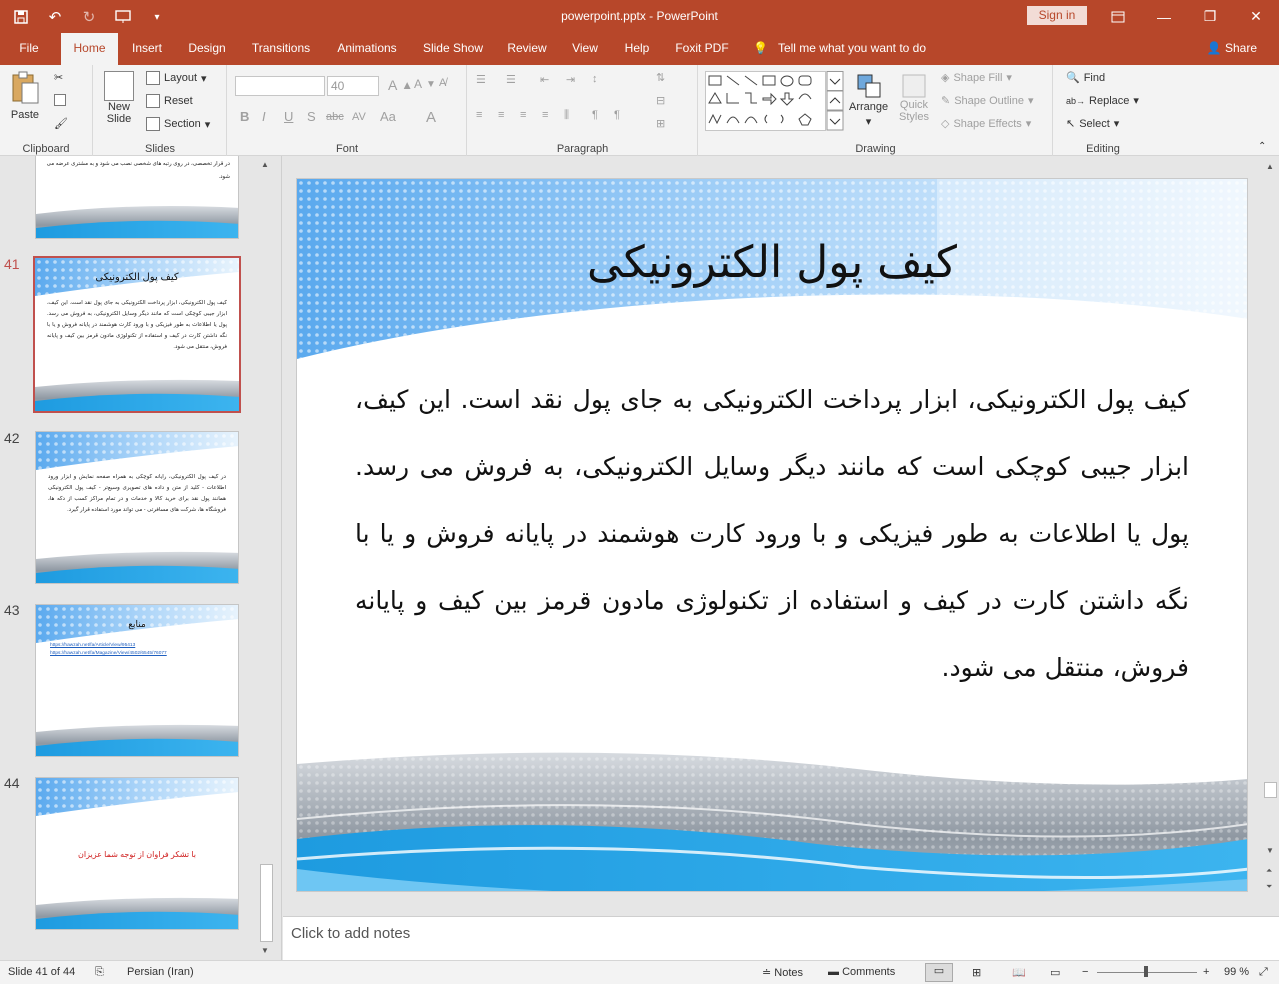  What do you see at coordinates (1118, 16) in the screenshot?
I see `ribbon-display-options-icon` at bounding box center [1118, 16].